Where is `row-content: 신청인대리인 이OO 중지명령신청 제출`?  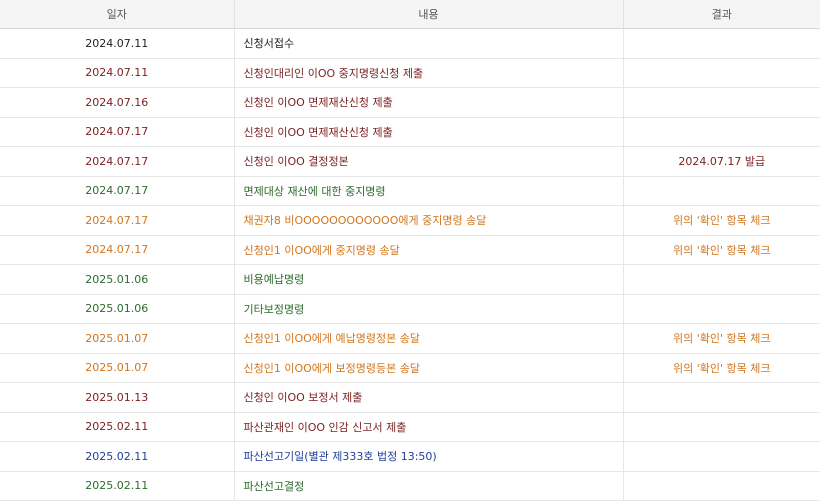
row-content: 신청인대리인 이OO 중지명령신청 제출 is located at coordinates (429, 73).